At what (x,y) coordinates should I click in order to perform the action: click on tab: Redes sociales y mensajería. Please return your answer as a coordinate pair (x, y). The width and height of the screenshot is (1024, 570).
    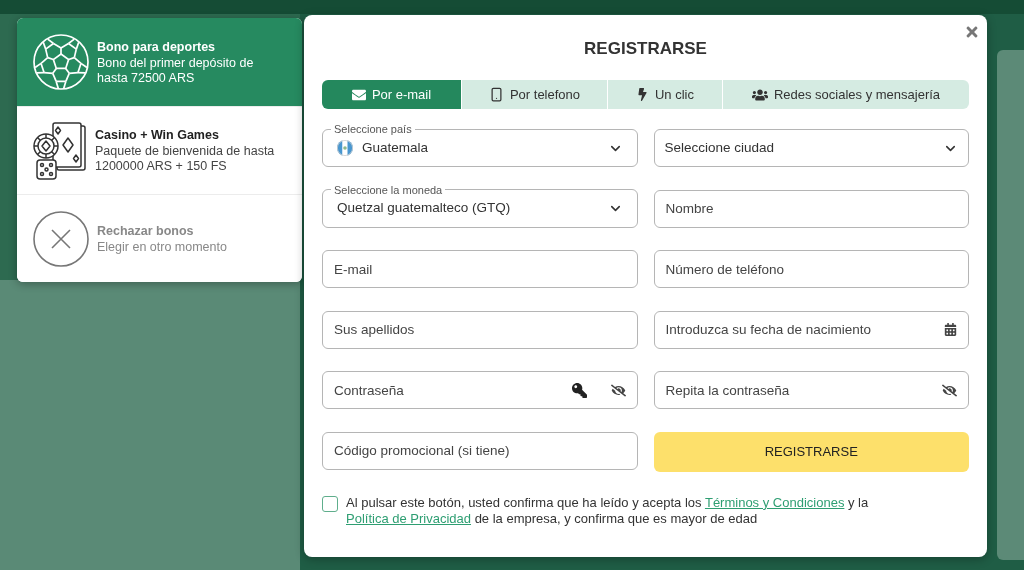
    Looking at the image, I should click on (845, 94).